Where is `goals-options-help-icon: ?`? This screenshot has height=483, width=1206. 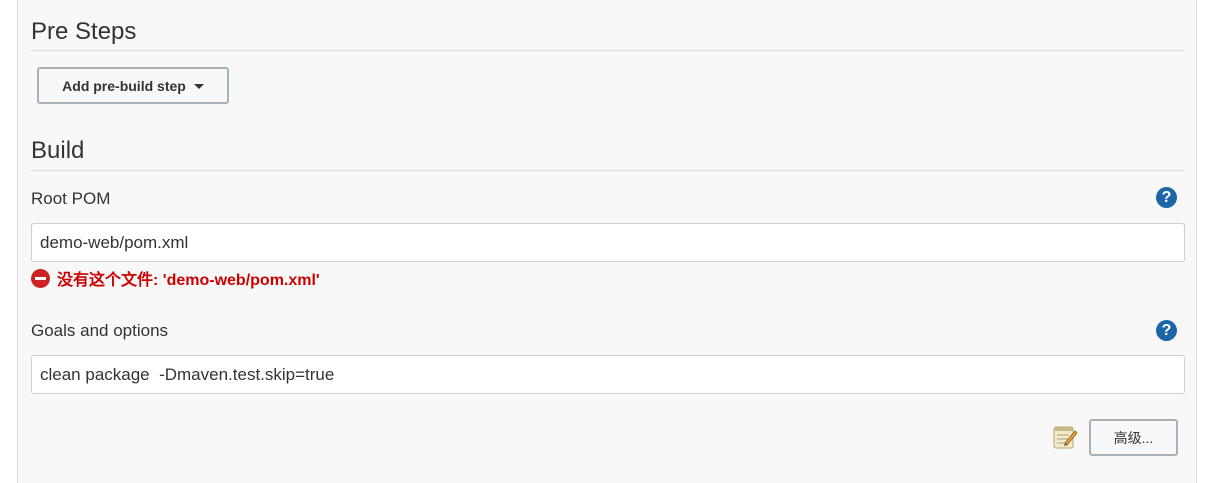 goals-options-help-icon: ? is located at coordinates (1166, 330).